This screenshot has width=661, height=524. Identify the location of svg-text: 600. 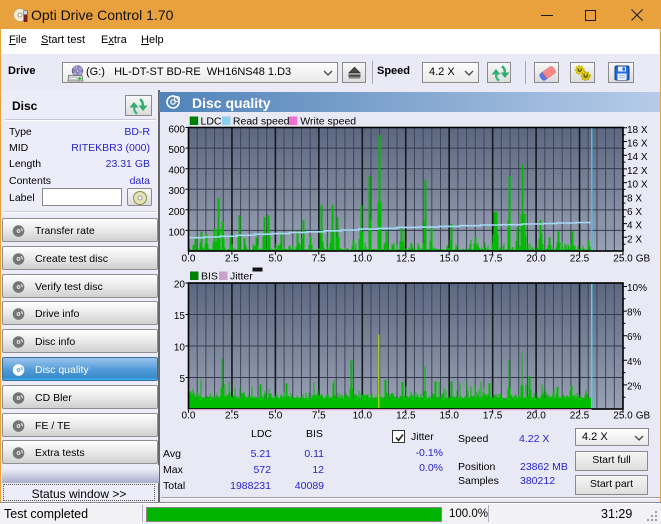
(176, 130).